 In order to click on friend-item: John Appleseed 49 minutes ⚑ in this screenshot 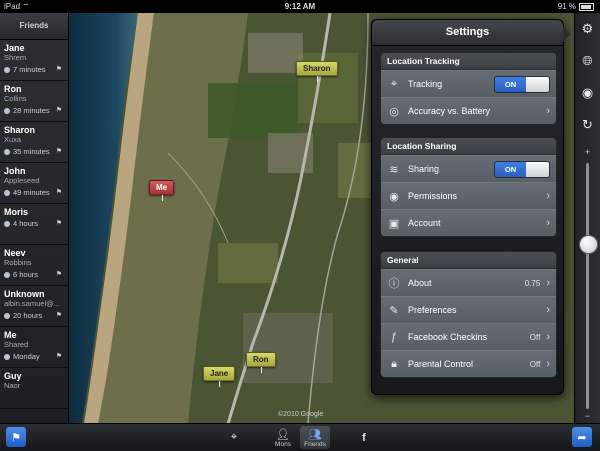, I will do `click(34, 183)`.